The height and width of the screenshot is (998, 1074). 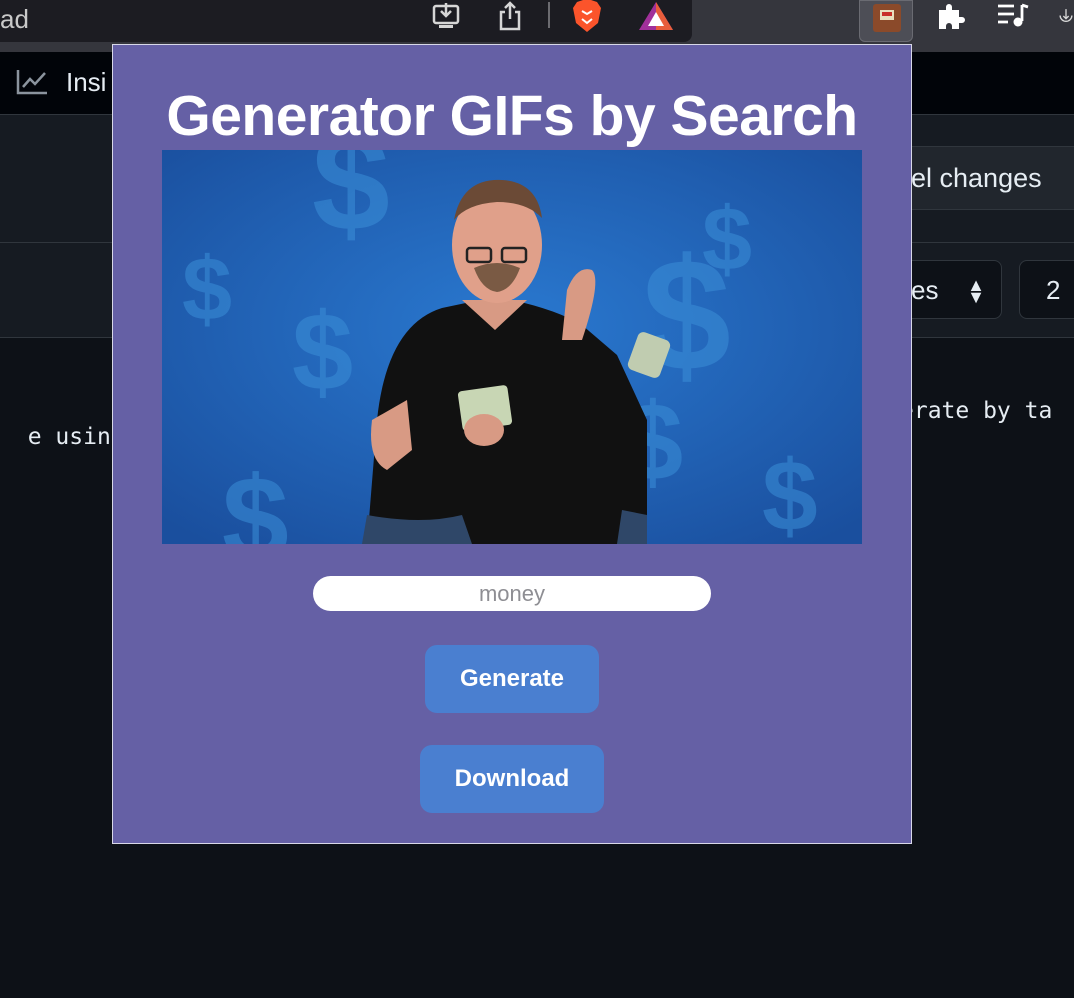 I want to click on select-caret-icon: ▲ ▼, so click(x=976, y=291).